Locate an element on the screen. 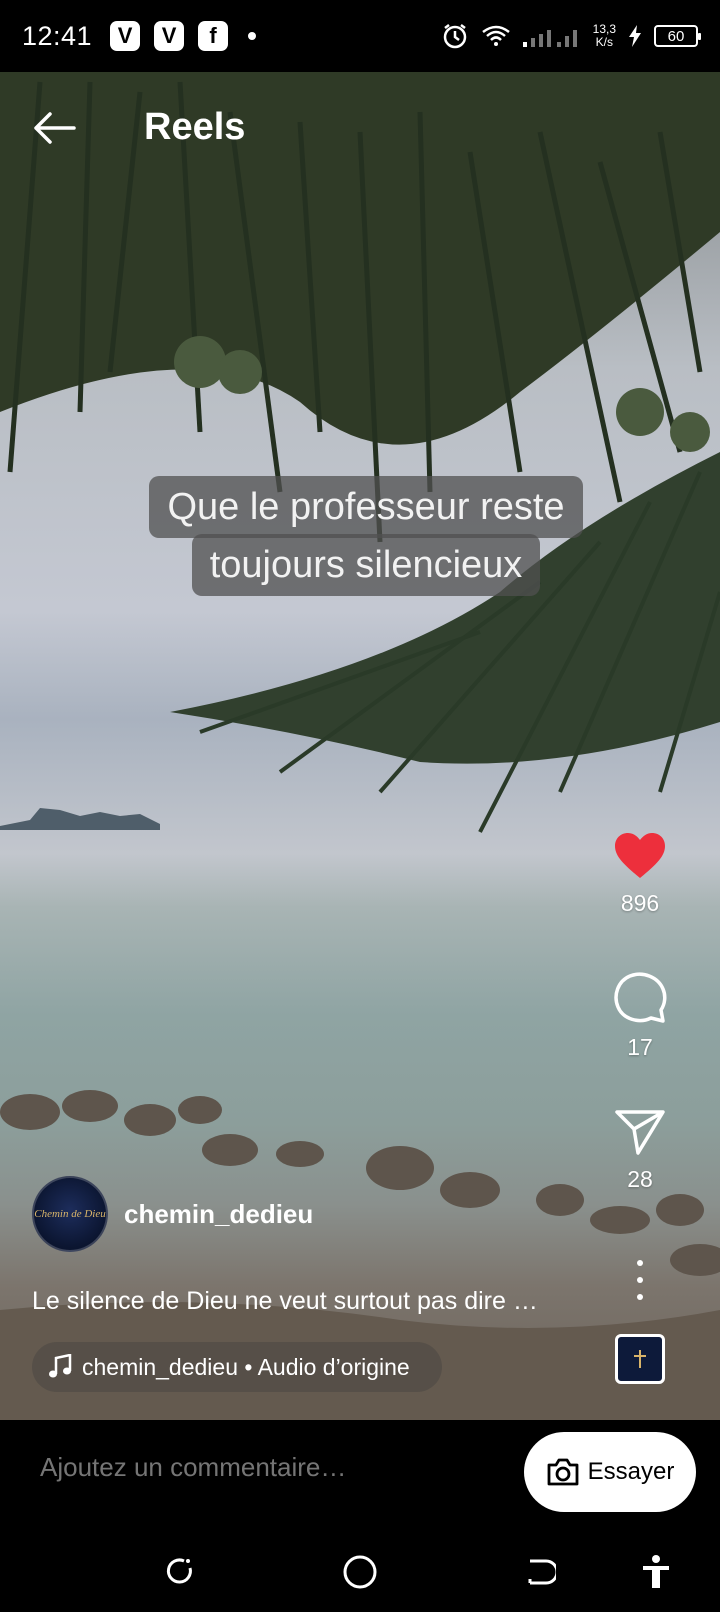 Image resolution: width=720 pixels, height=1612 pixels. back-arrow-icon is located at coordinates (55, 128).